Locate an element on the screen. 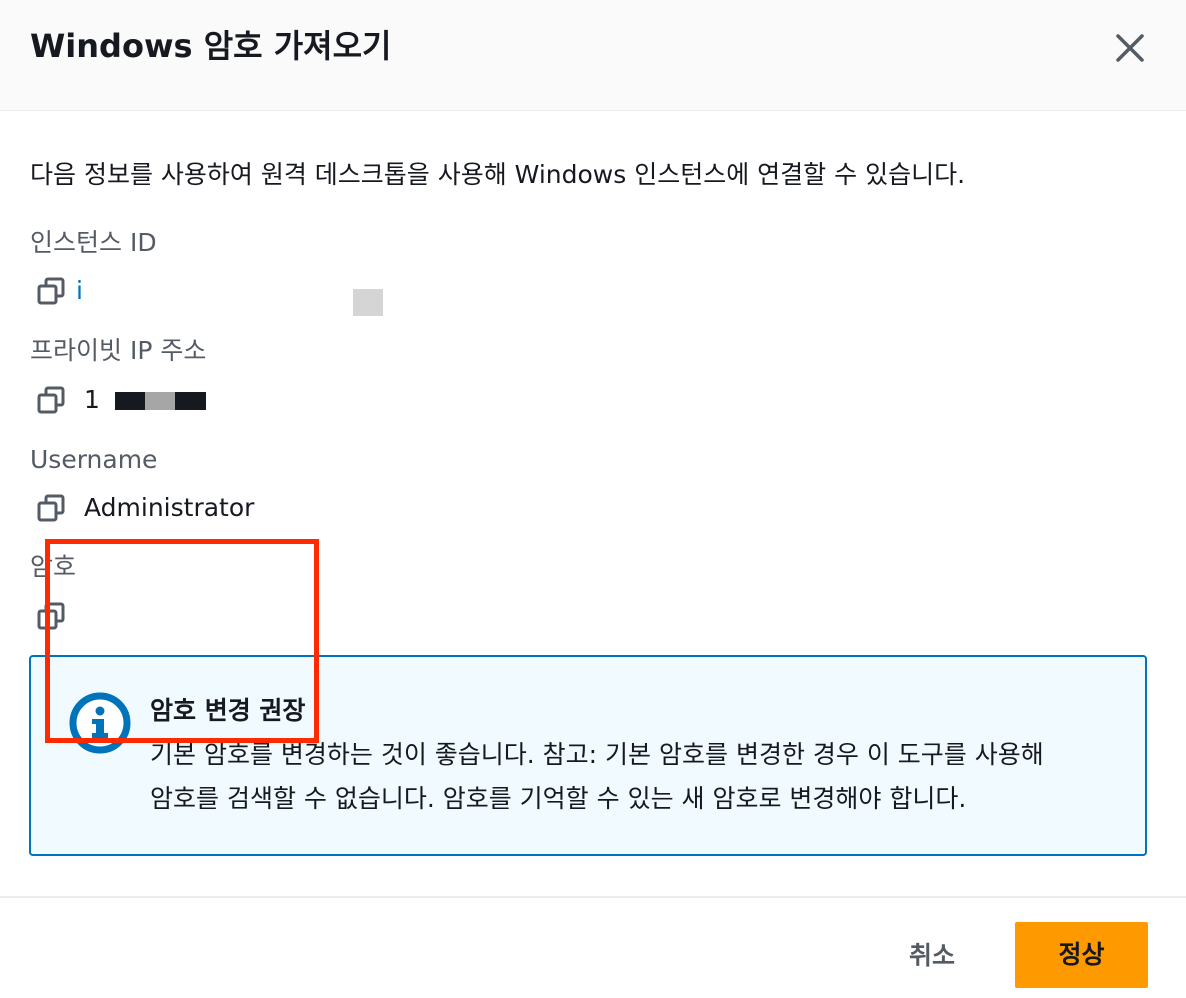 The width and height of the screenshot is (1186, 998). close-icon is located at coordinates (1130, 48).